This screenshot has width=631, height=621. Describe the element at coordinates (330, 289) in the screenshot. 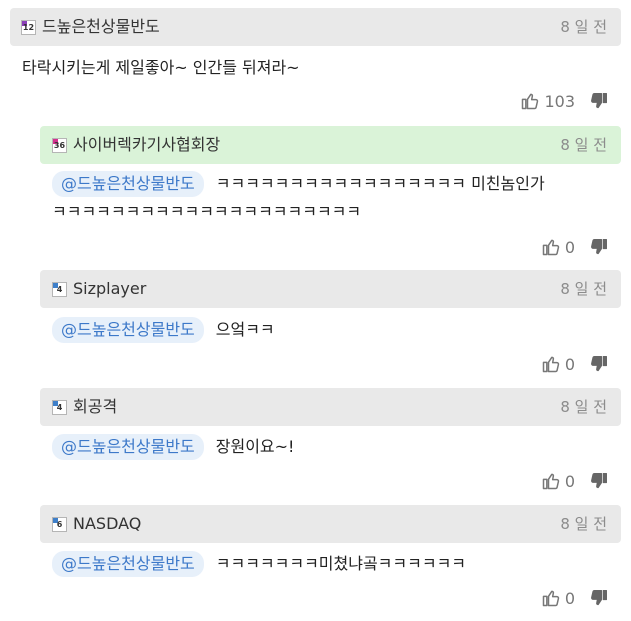

I see `reply-header: 4 Sizplayer 8 일 전` at that location.